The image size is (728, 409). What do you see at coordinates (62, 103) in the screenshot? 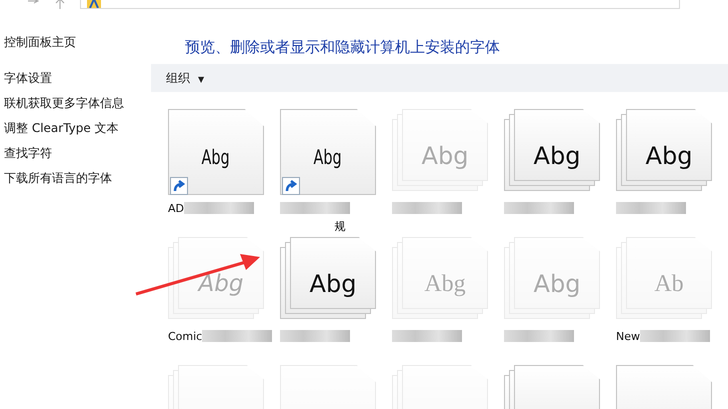
I see `sidebar-link: 联机获取更多字体信息` at bounding box center [62, 103].